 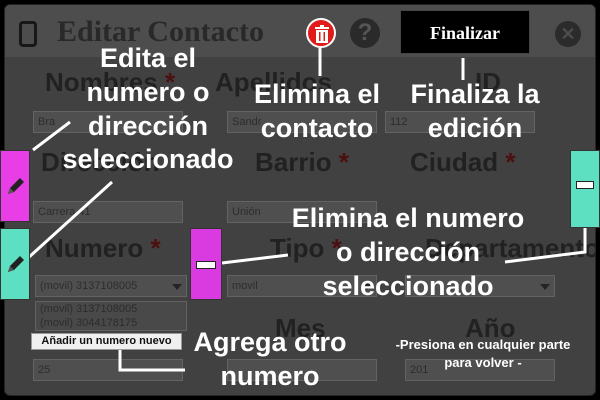 I want to click on remove-address-button, so click(x=585, y=189).